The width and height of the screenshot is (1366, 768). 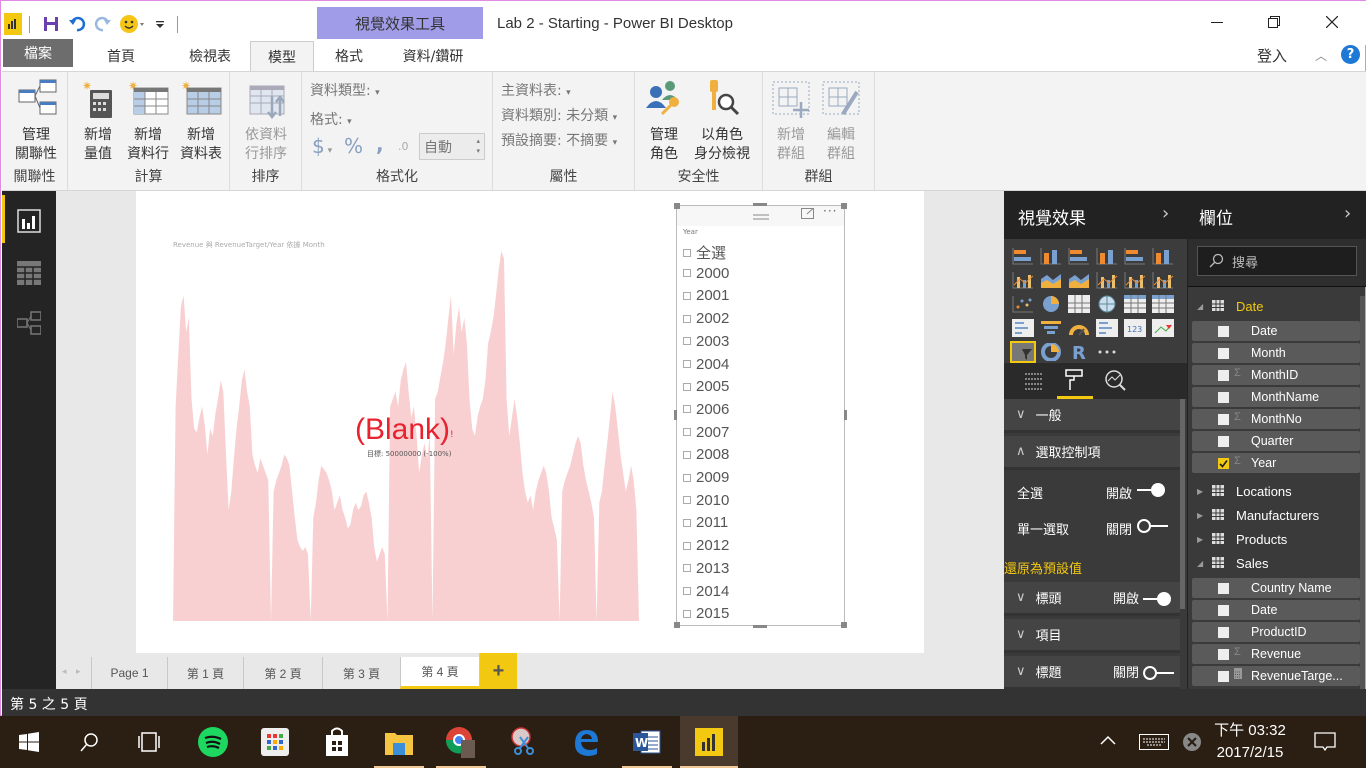 I want to click on title-toggle, so click(x=1158, y=673).